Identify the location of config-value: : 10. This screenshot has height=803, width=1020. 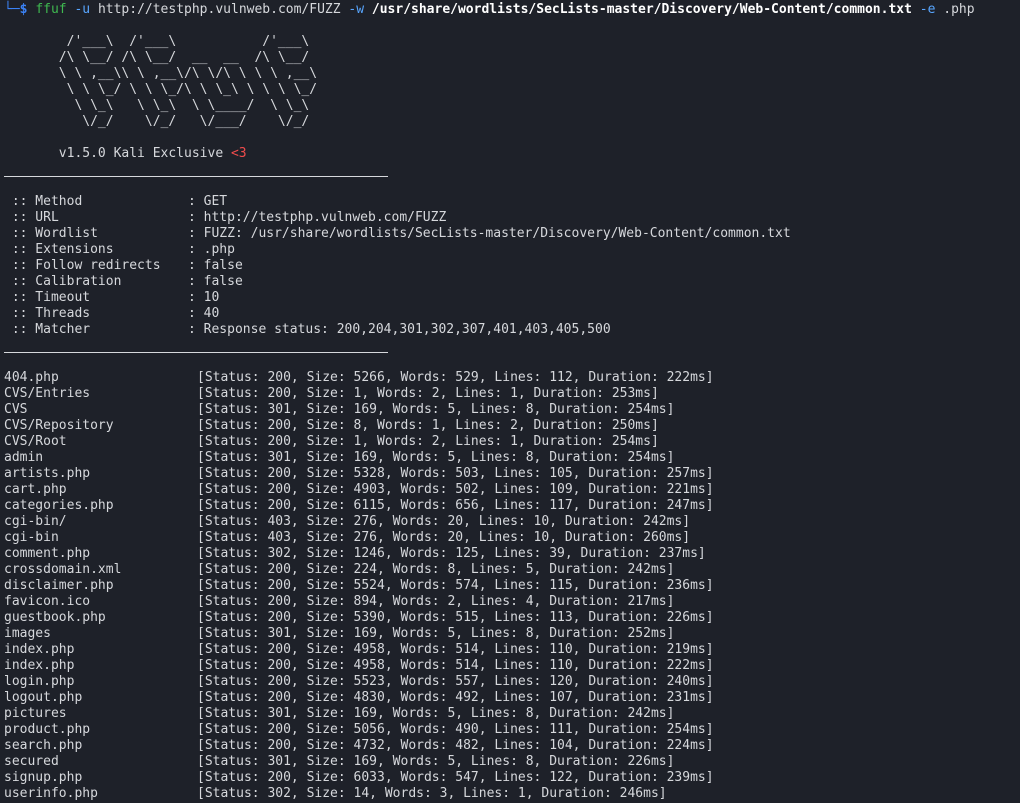
(204, 297).